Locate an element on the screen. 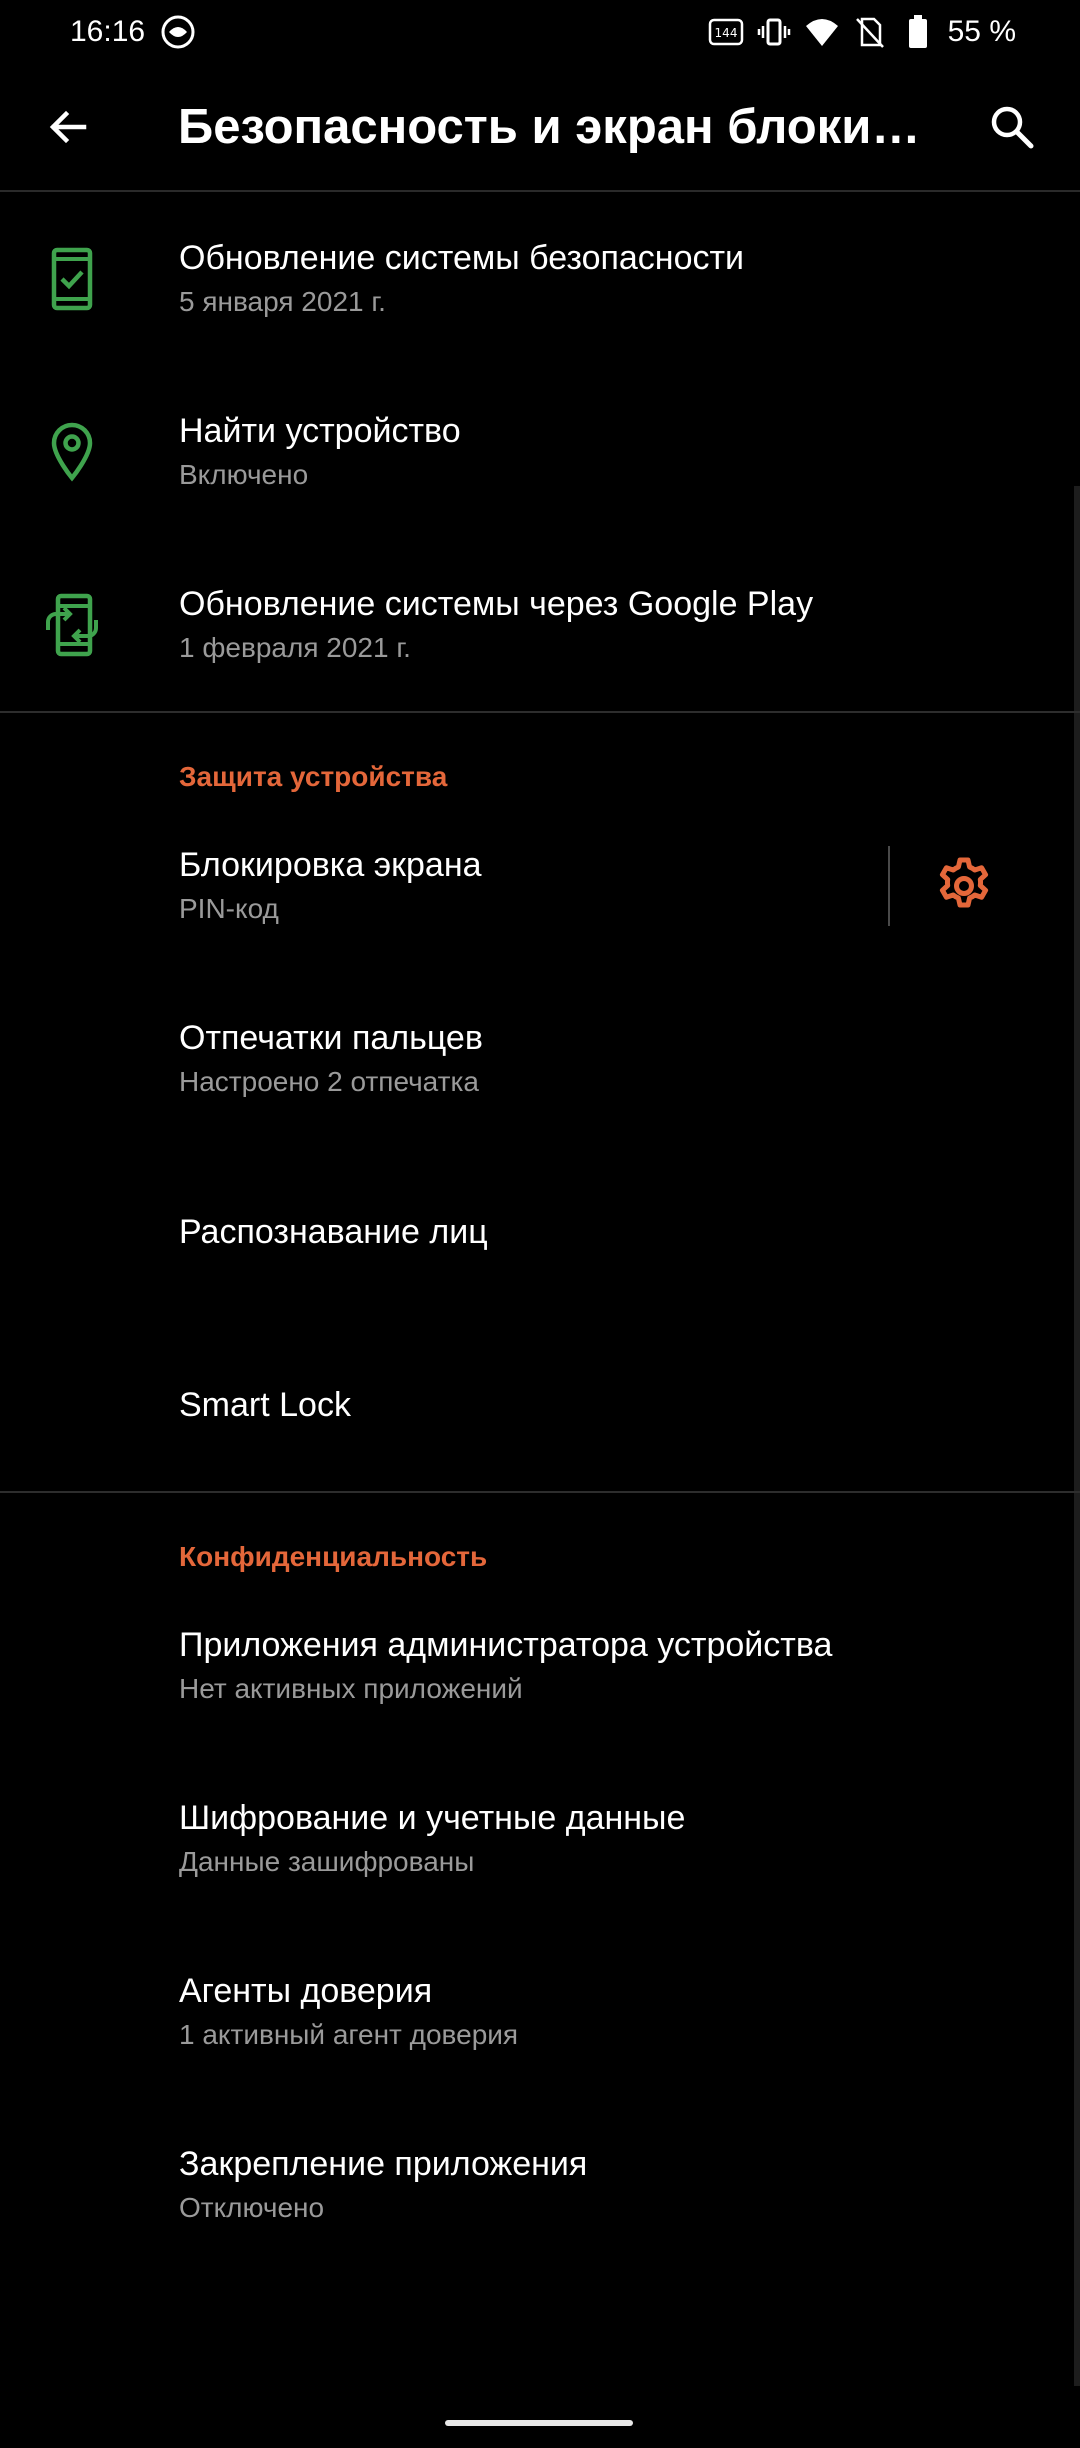 The image size is (1080, 2448). section-header-privacy: Конфиденциальность is located at coordinates (540, 1536).